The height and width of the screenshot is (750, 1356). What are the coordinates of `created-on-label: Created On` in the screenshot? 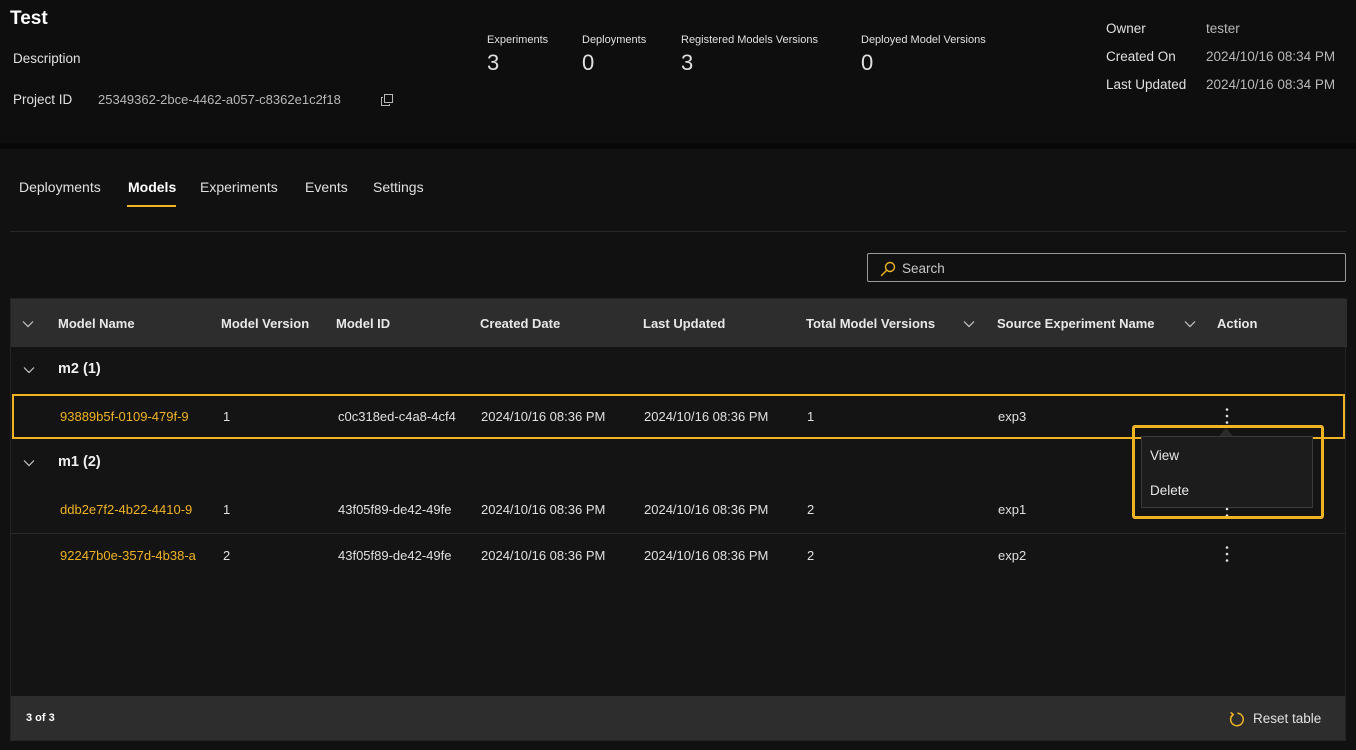 It's located at (1141, 56).